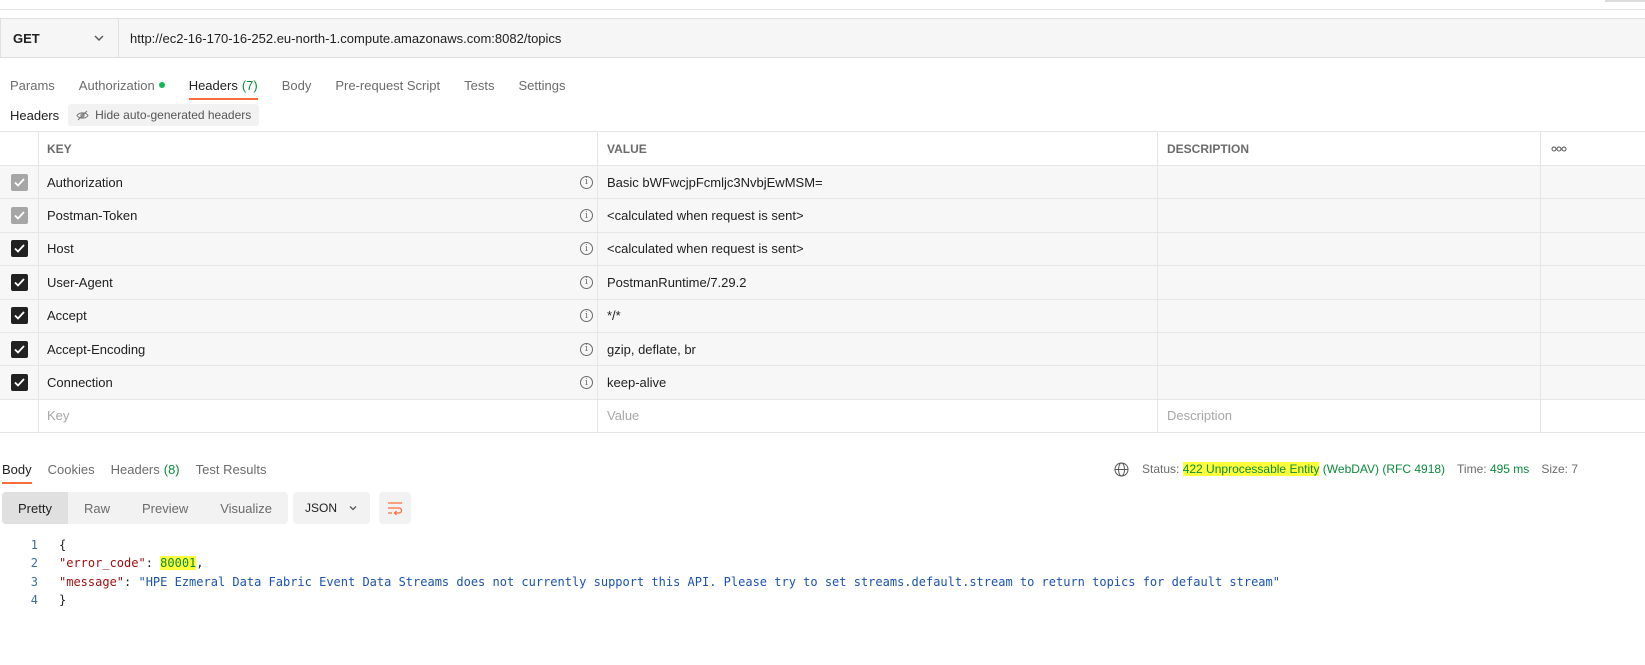 Image resolution: width=1645 pixels, height=665 pixels. What do you see at coordinates (35, 508) in the screenshot?
I see `view-pretty-button: Pretty` at bounding box center [35, 508].